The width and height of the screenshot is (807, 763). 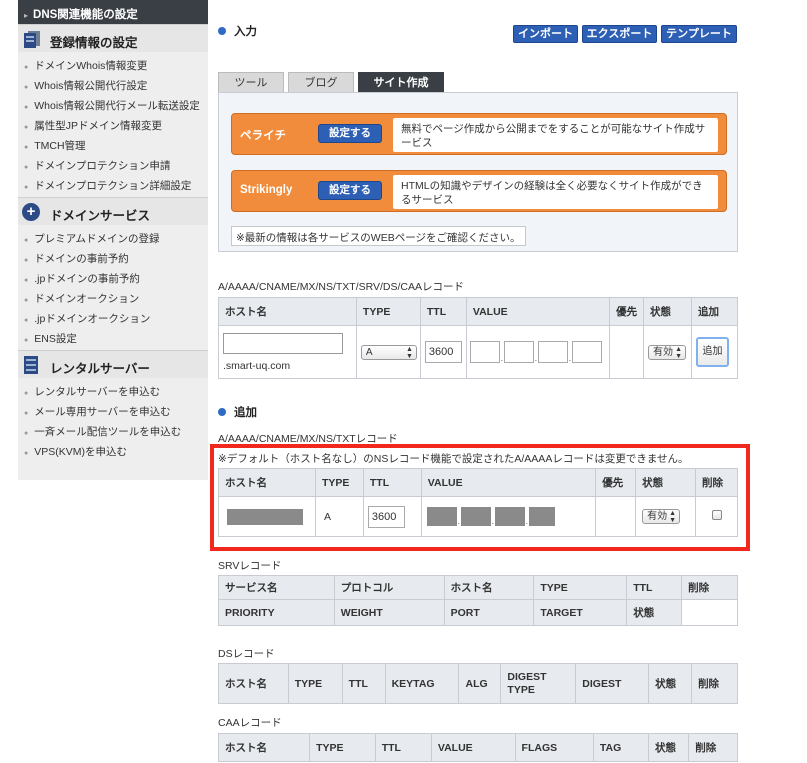 I want to click on type-cell: A ▲ ▼, so click(x=388, y=352).